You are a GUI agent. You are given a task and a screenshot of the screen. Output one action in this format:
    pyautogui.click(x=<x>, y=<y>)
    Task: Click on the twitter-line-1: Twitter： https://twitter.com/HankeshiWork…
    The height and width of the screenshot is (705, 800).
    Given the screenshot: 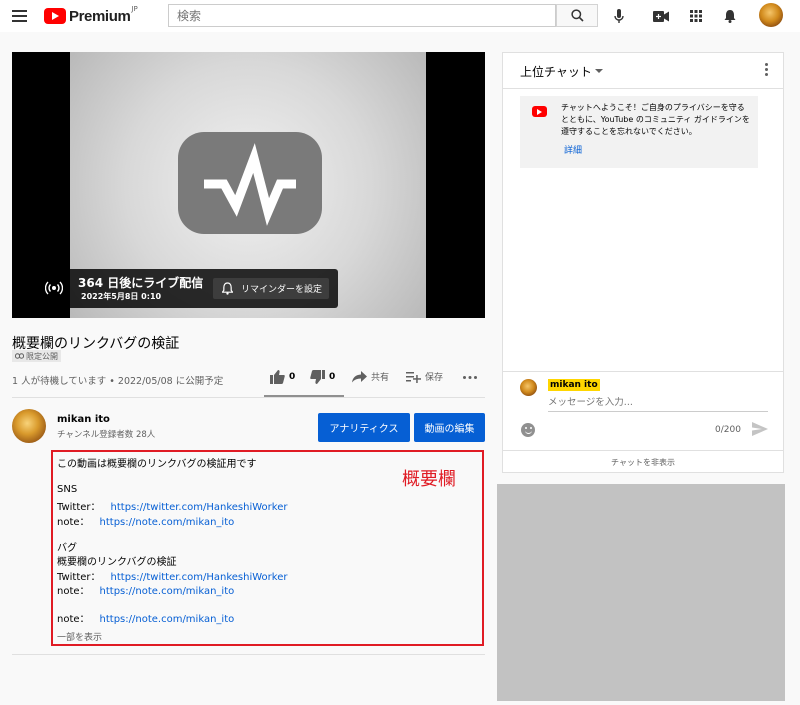 What is the action you would take?
    pyautogui.click(x=172, y=505)
    